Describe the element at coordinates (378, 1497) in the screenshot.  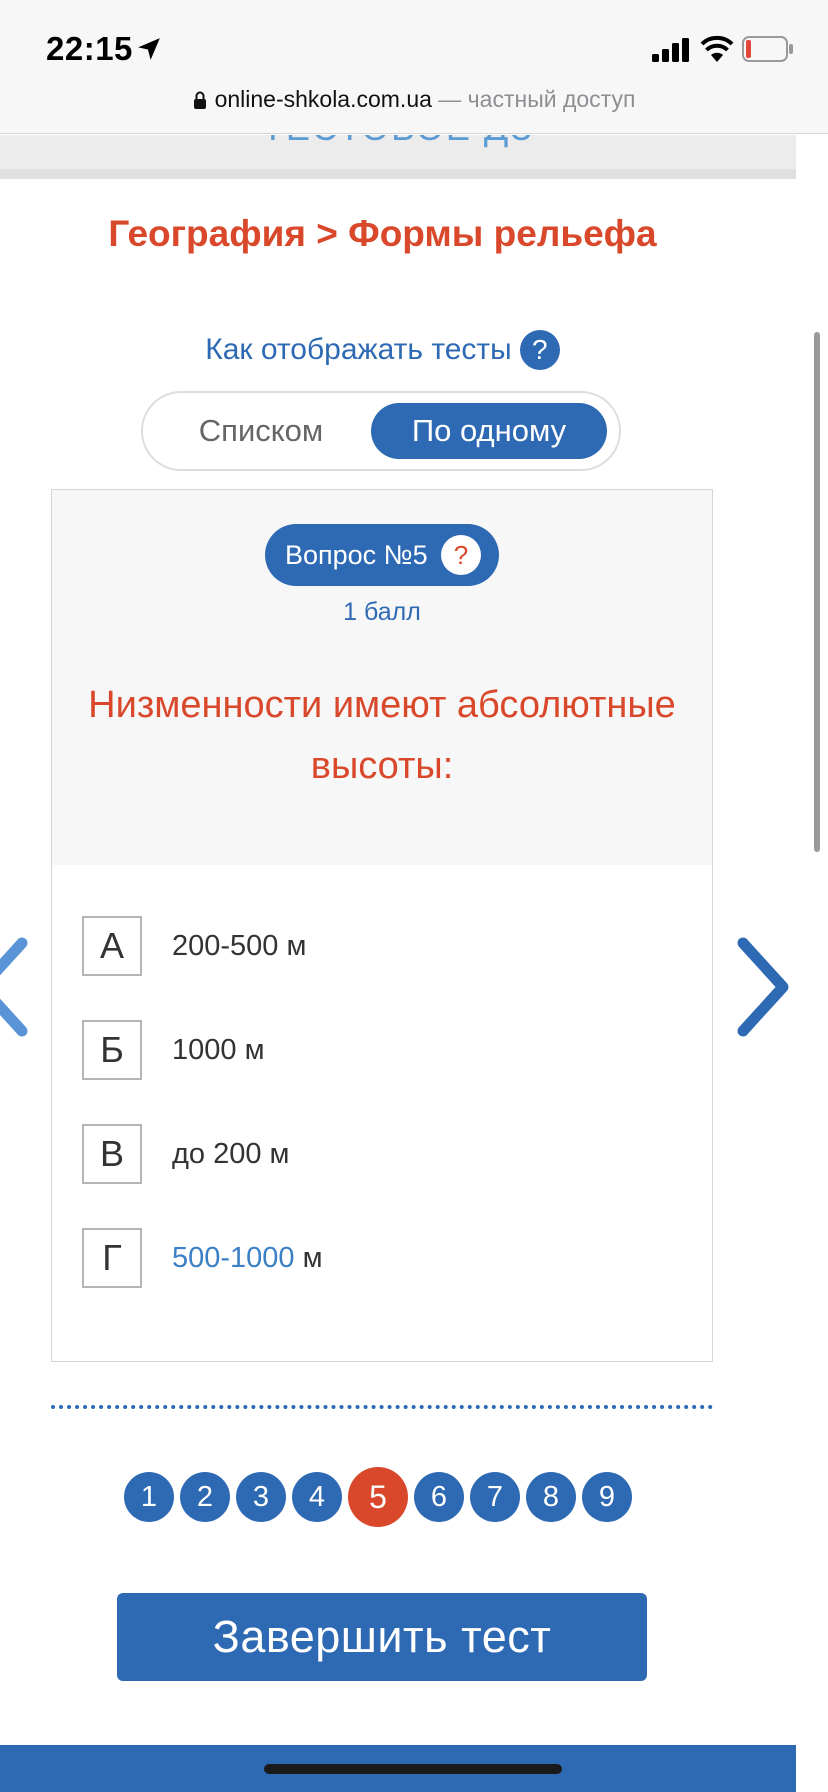
I see `page-button-5-current: 5` at that location.